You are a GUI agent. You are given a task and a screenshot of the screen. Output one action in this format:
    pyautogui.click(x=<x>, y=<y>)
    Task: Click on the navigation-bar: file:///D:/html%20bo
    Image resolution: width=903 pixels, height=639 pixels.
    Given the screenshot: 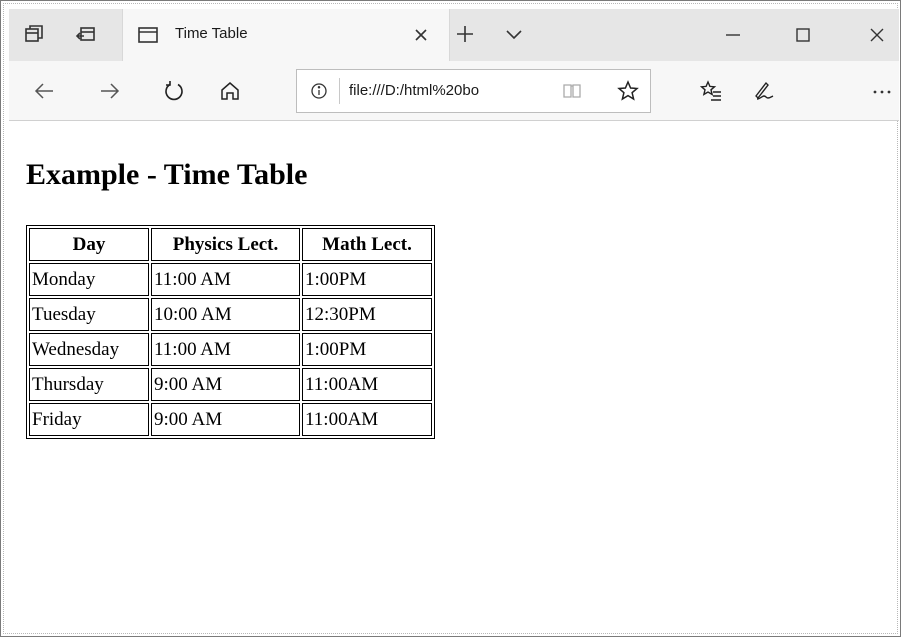 What is the action you would take?
    pyautogui.click(x=454, y=91)
    